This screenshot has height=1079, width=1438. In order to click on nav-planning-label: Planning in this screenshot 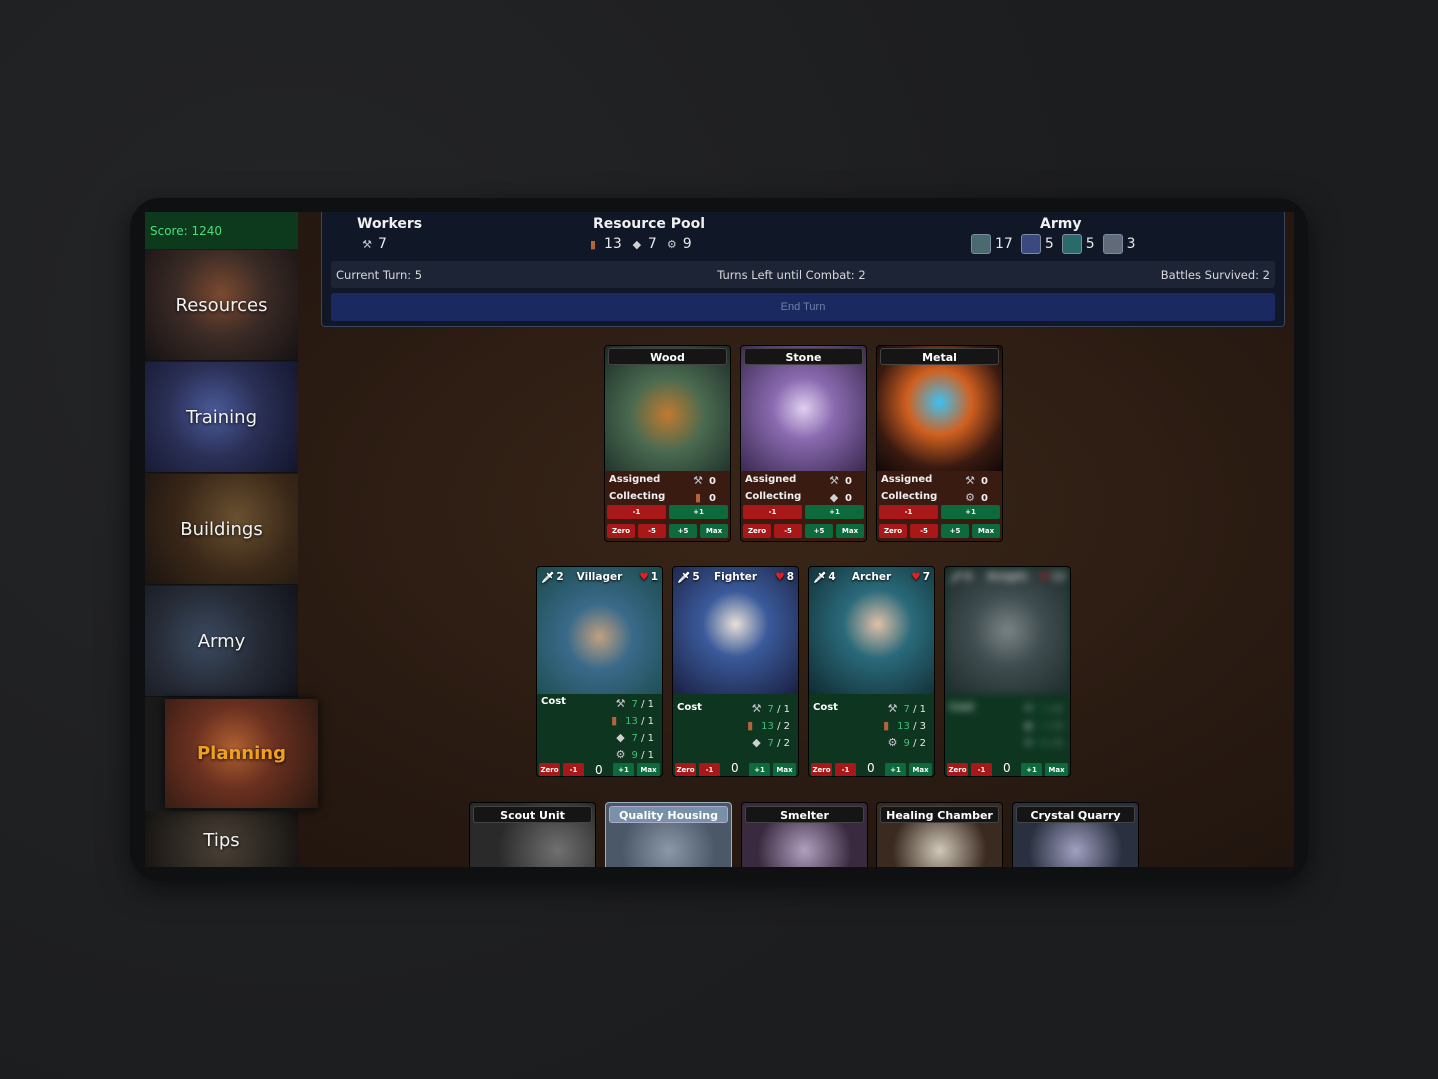, I will do `click(241, 753)`.